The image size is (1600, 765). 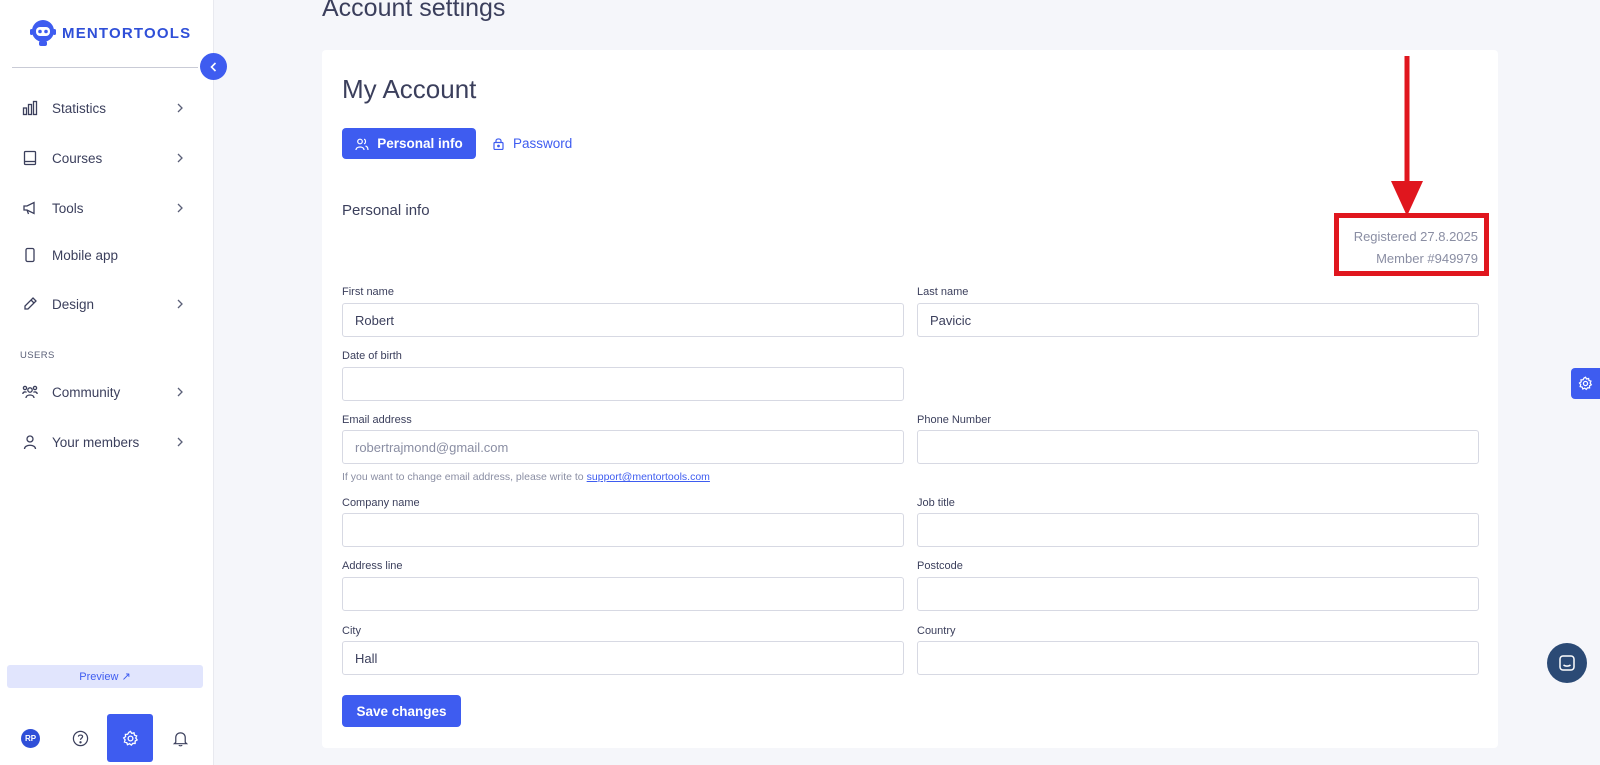 I want to click on save-changes-button: Save changes, so click(x=401, y=711).